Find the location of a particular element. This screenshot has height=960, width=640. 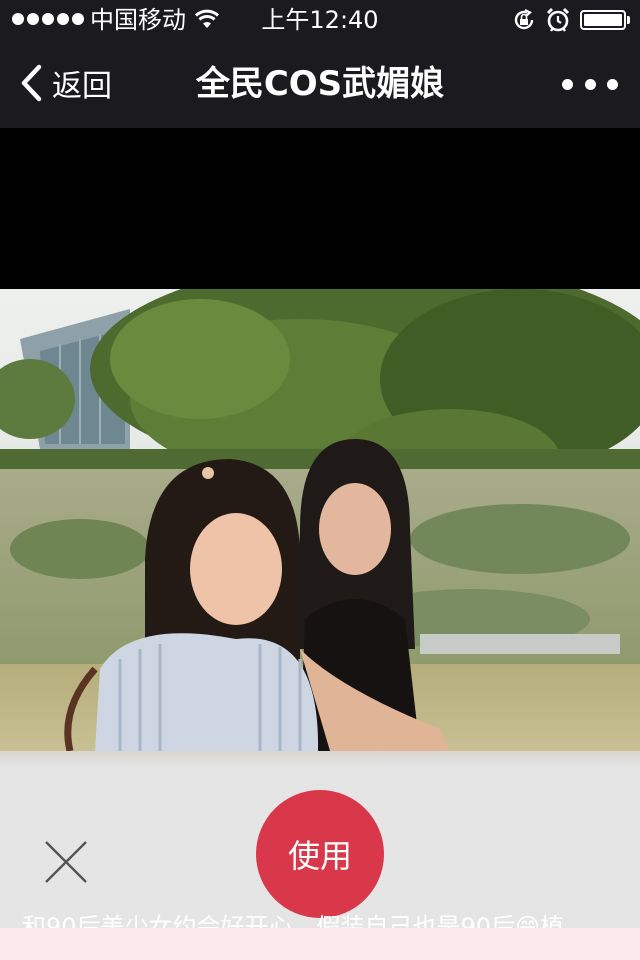

more-options-button is located at coordinates (590, 84).